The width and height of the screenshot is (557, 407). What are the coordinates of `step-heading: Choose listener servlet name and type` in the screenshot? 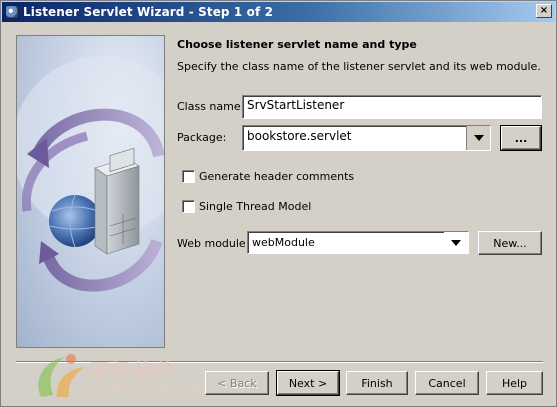 It's located at (297, 44).